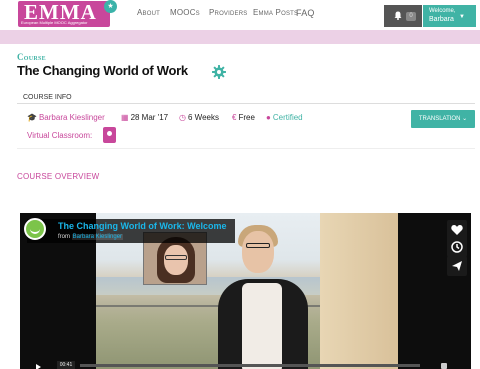 The image size is (480, 369). Describe the element at coordinates (441, 19) in the screenshot. I see `user-name: Barbara` at that location.